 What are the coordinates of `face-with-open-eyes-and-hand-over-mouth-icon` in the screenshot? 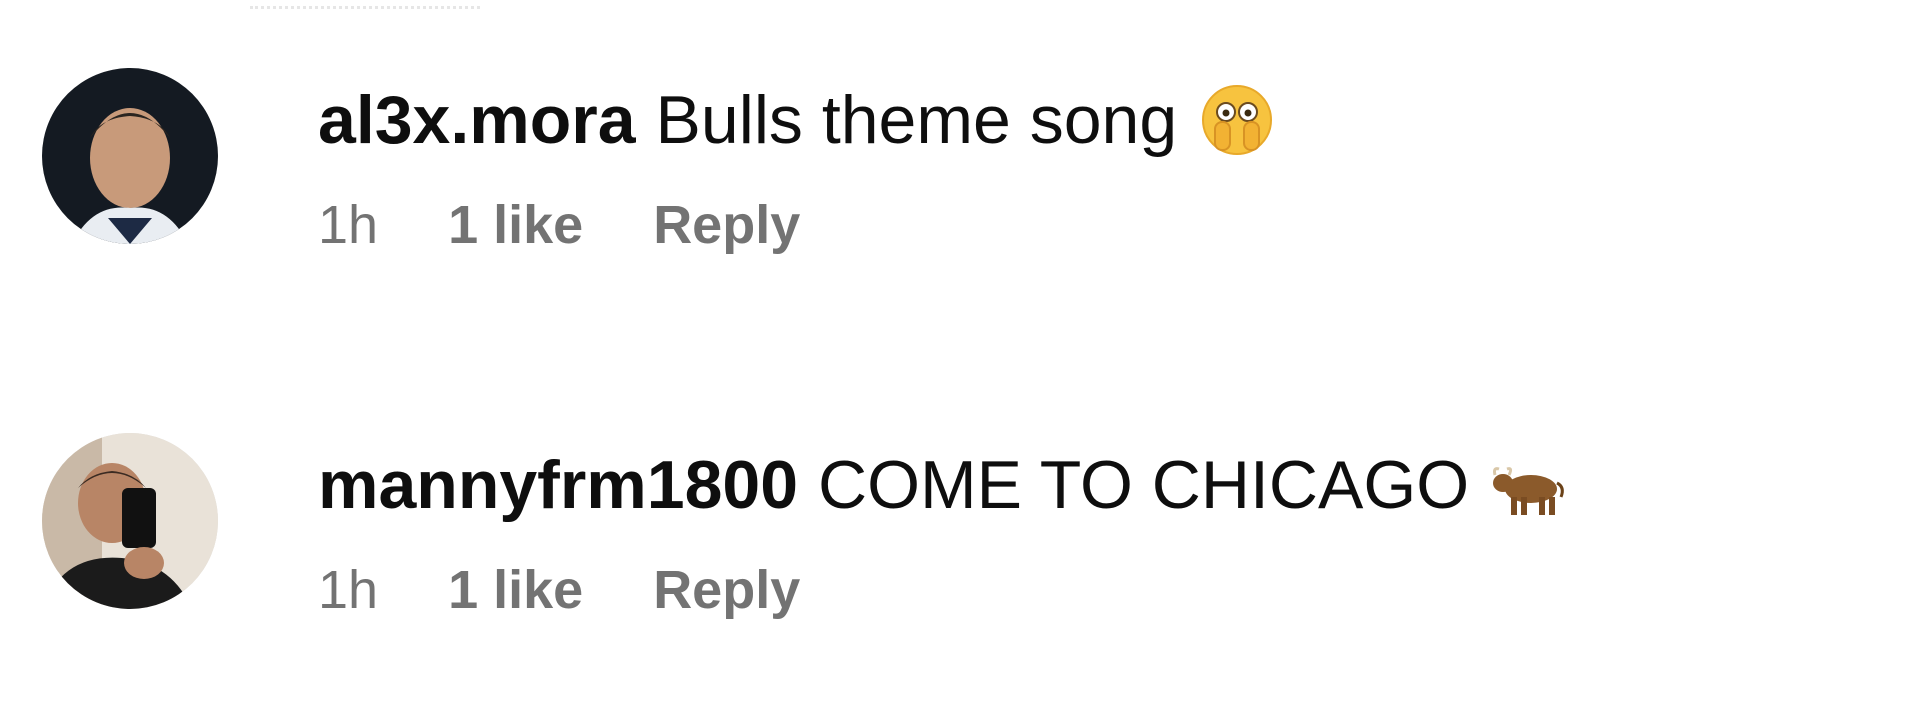 It's located at (1237, 120).